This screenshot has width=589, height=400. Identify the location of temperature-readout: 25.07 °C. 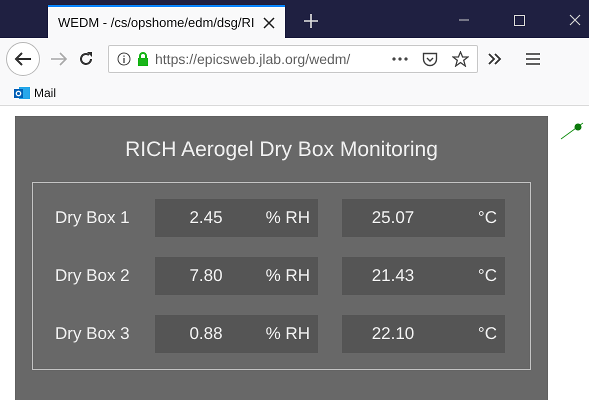
(423, 218).